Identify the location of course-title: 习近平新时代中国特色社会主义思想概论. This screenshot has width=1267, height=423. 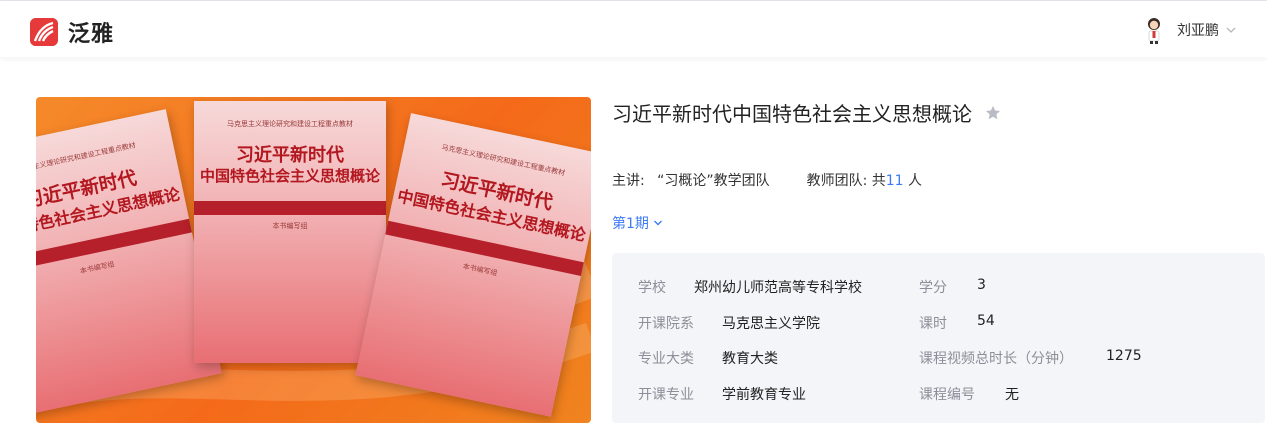
(792, 114).